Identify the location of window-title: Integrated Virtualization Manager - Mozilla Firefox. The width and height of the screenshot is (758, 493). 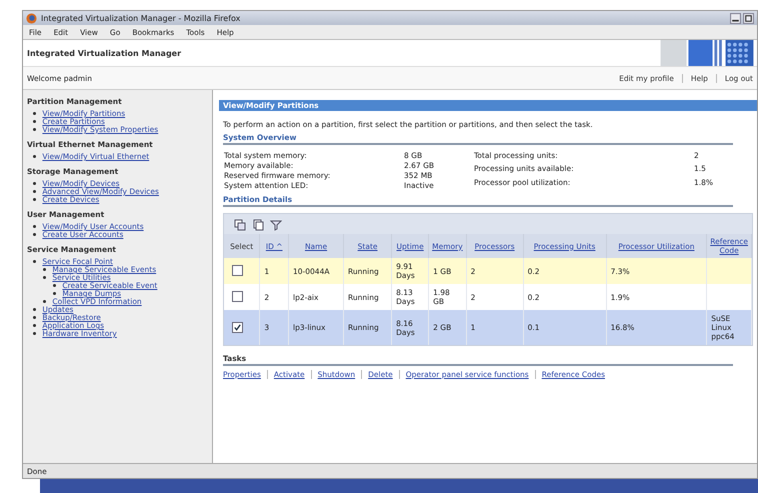
(141, 18).